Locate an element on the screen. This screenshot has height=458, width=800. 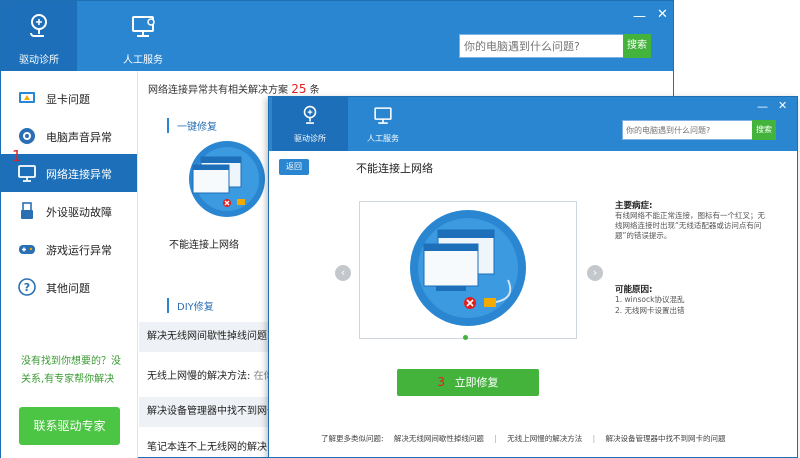
sidebar-item-label: 电脑声音异常 is located at coordinates (79, 137).